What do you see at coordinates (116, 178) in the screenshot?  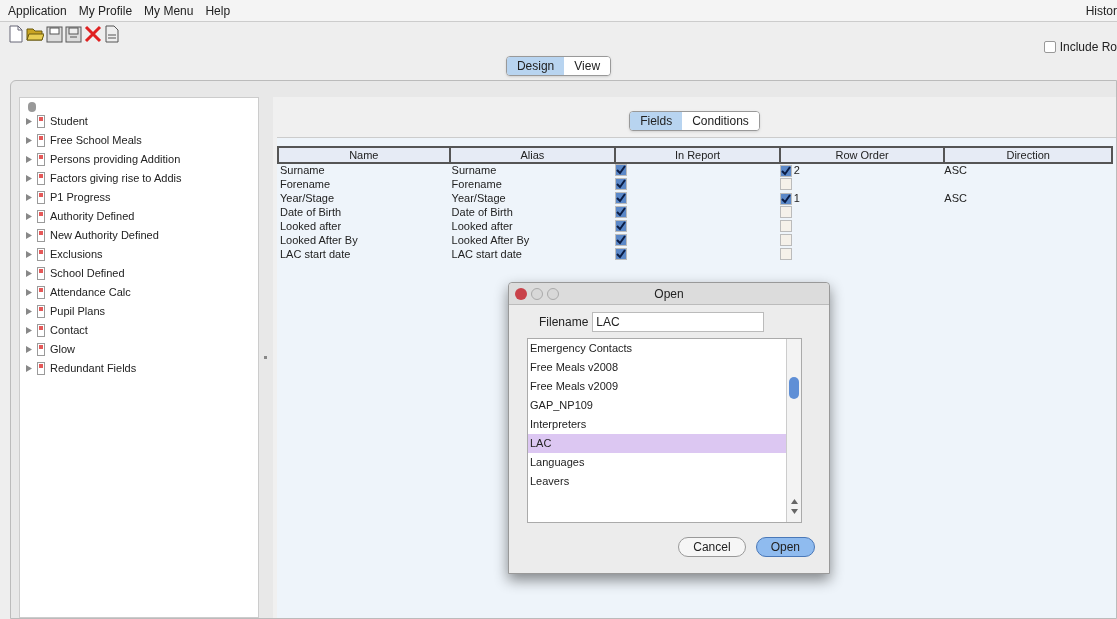 I see `tree-item: Factors giving rise to Addis` at bounding box center [116, 178].